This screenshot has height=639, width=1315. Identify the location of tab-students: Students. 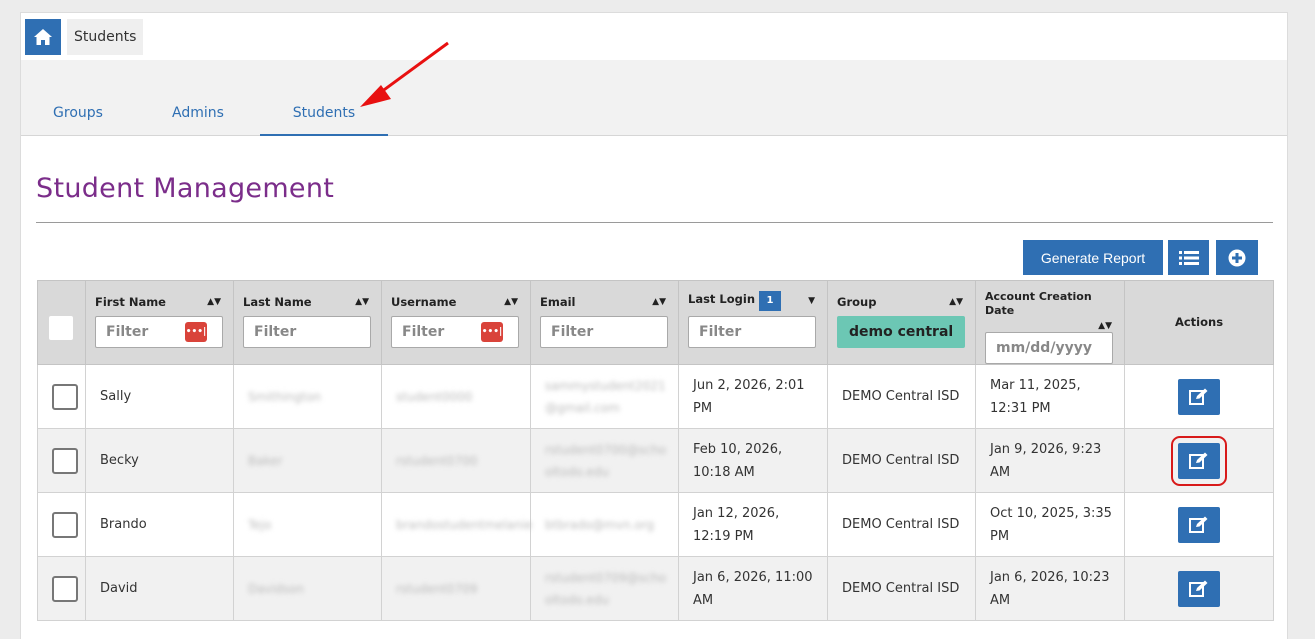
(324, 98).